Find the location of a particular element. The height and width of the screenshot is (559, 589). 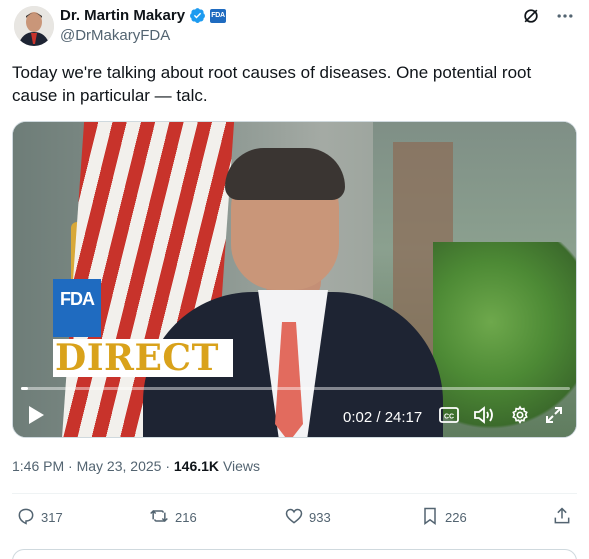

author-handle: @DrMakaryFDA is located at coordinates (115, 35).